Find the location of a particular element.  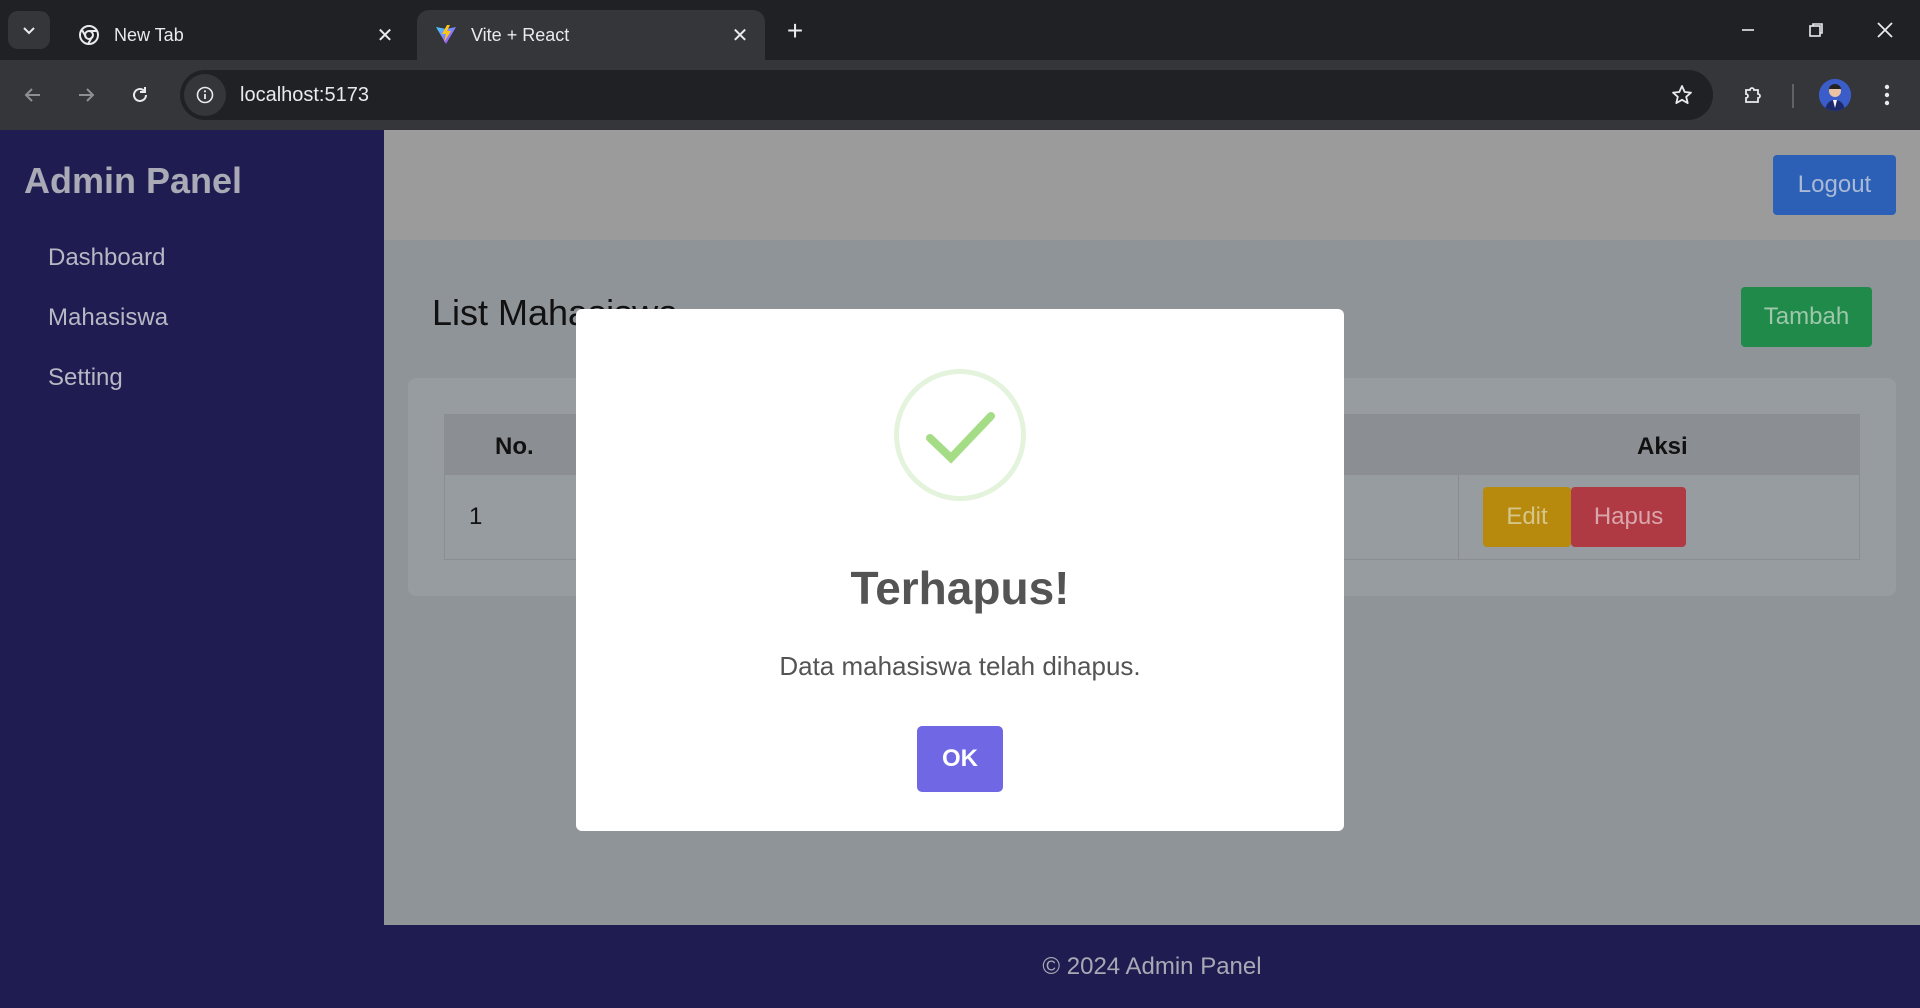

topbar: Logout is located at coordinates (1152, 185).